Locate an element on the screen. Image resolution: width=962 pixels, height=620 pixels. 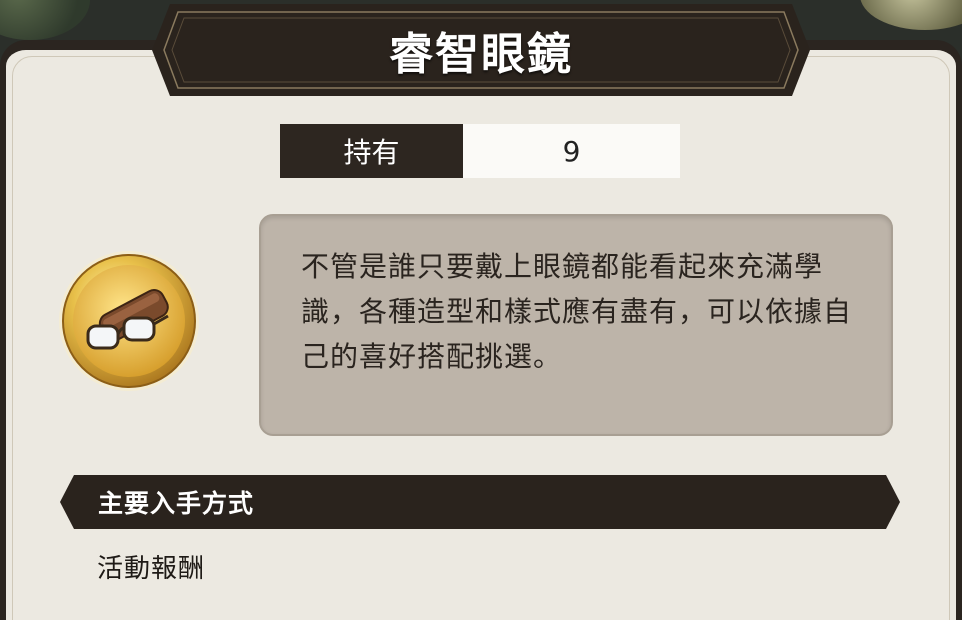
owned-count: 9 is located at coordinates (571, 151).